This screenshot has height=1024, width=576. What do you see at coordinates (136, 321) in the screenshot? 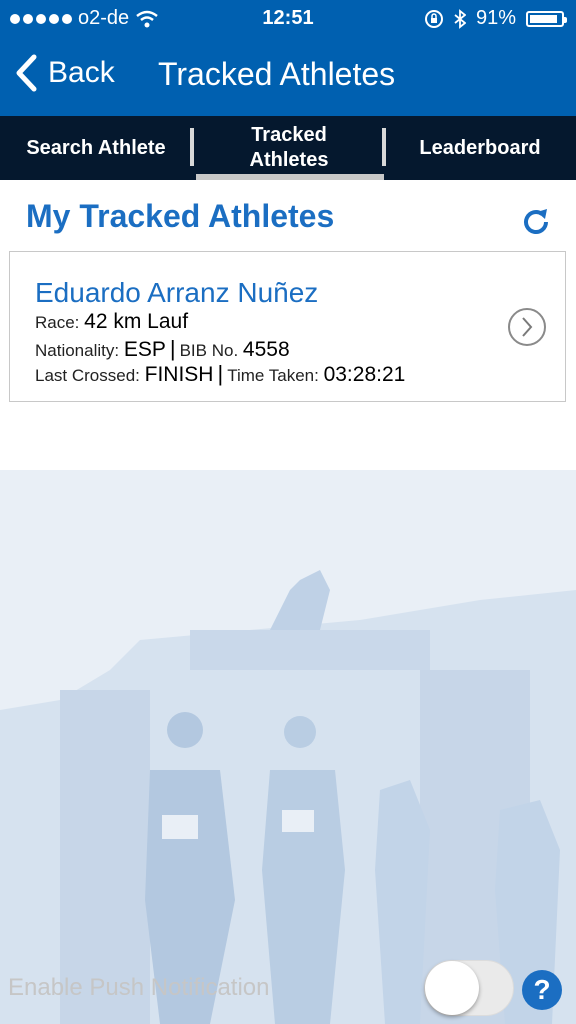
I see `race-value: 42 km Lauf` at bounding box center [136, 321].